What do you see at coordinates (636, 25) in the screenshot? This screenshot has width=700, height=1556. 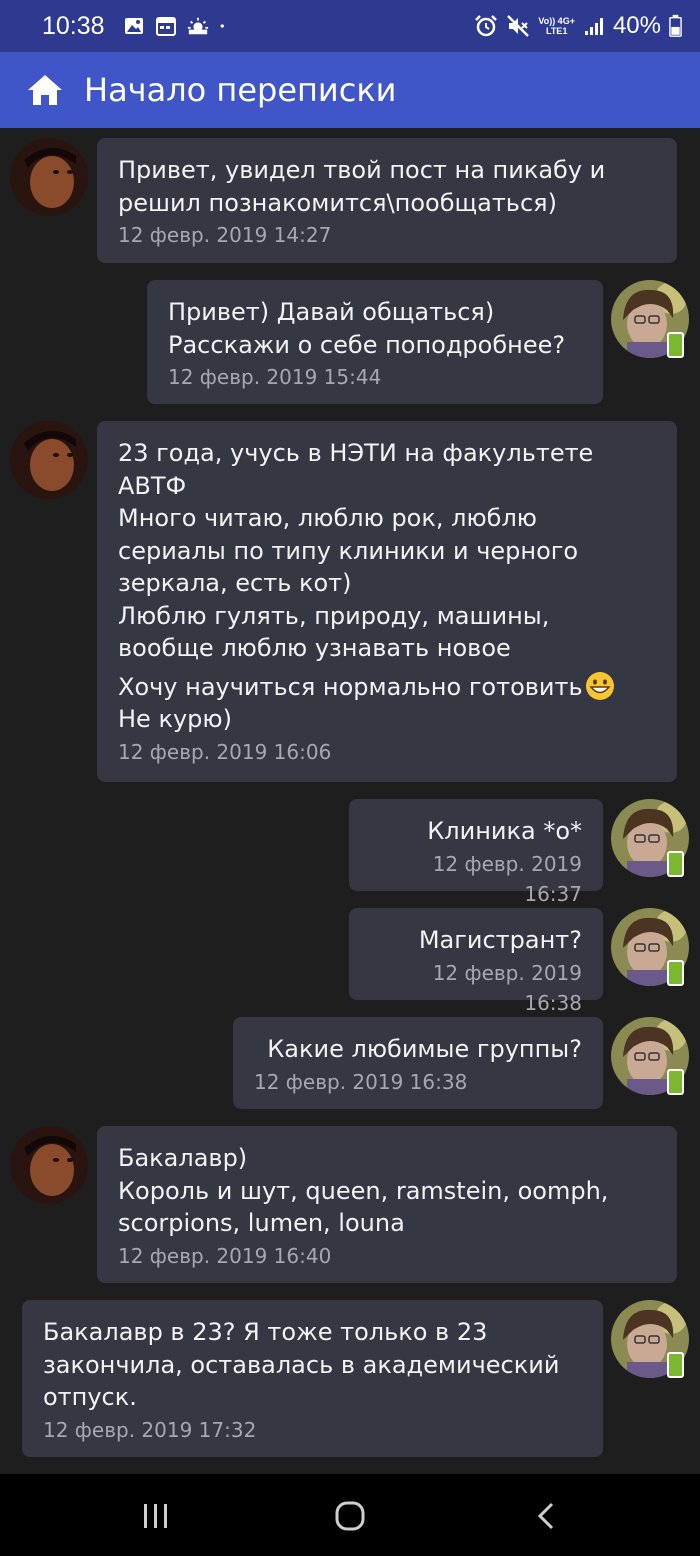 I see `battery-percent: 40%` at bounding box center [636, 25].